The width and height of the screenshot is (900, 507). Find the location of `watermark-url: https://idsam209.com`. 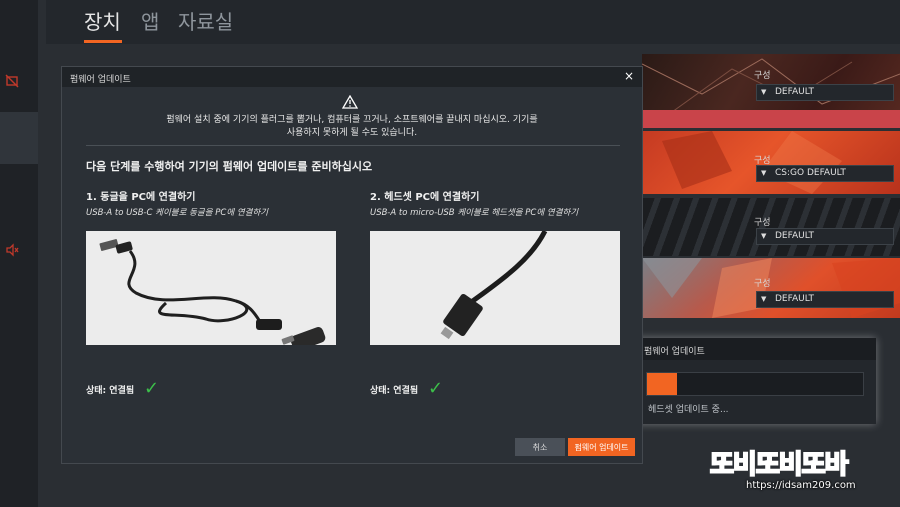

watermark-url: https://idsam209.com is located at coordinates (801, 485).